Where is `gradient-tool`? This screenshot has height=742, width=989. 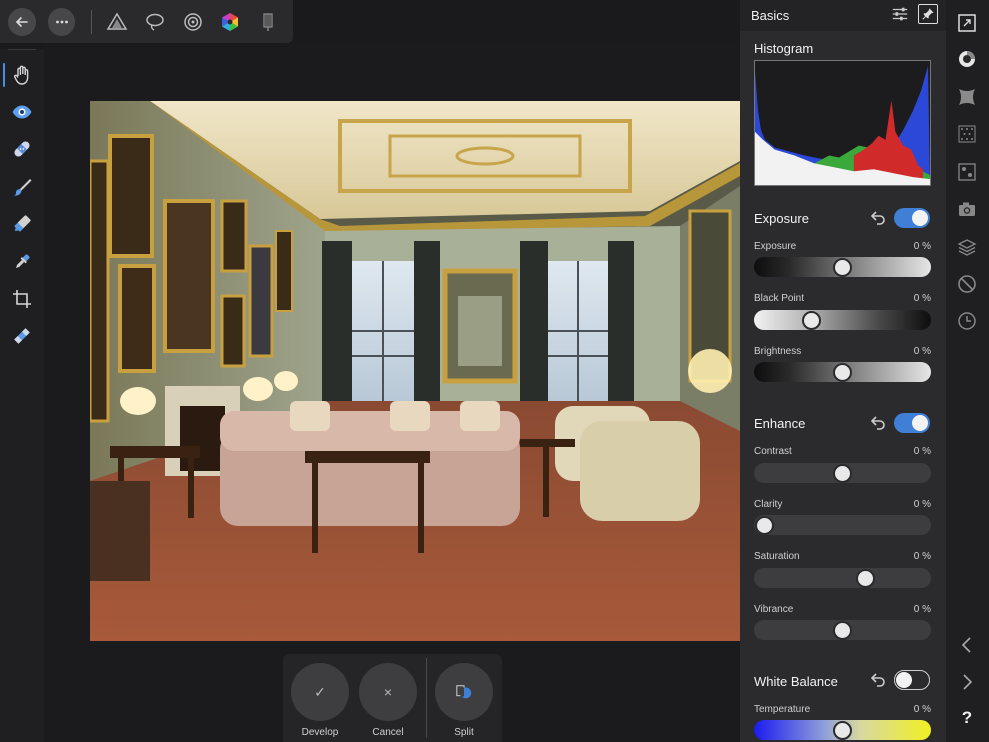
gradient-tool is located at coordinates (22, 262).